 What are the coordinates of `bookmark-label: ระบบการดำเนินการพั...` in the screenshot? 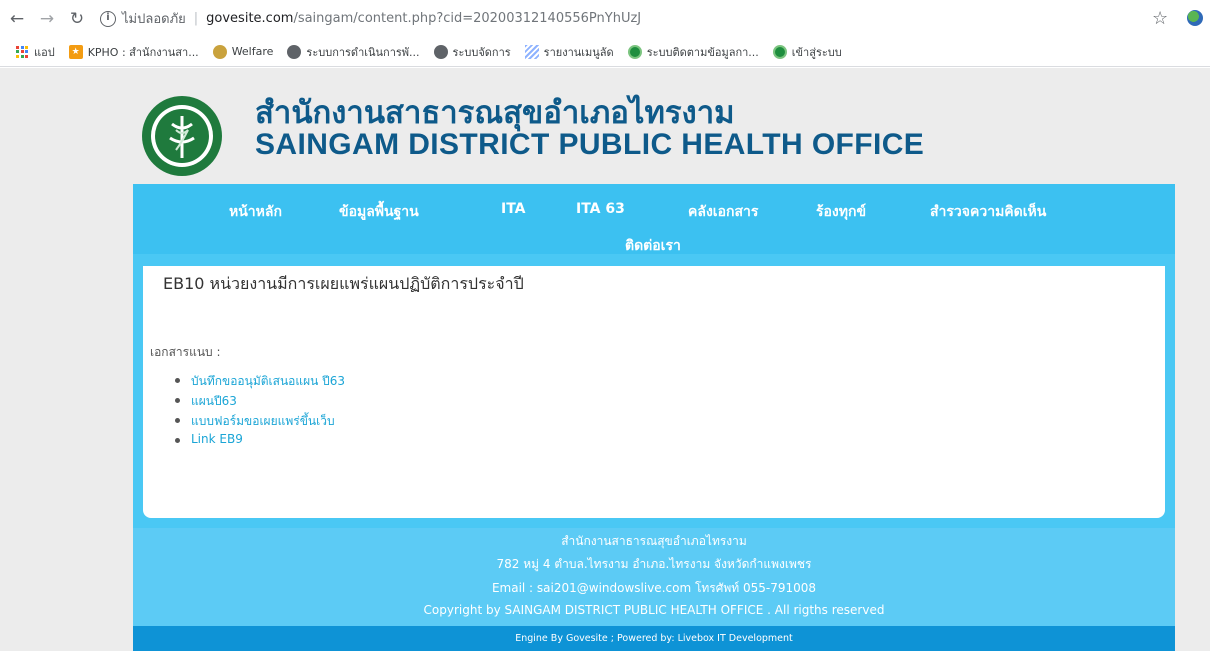 It's located at (363, 52).